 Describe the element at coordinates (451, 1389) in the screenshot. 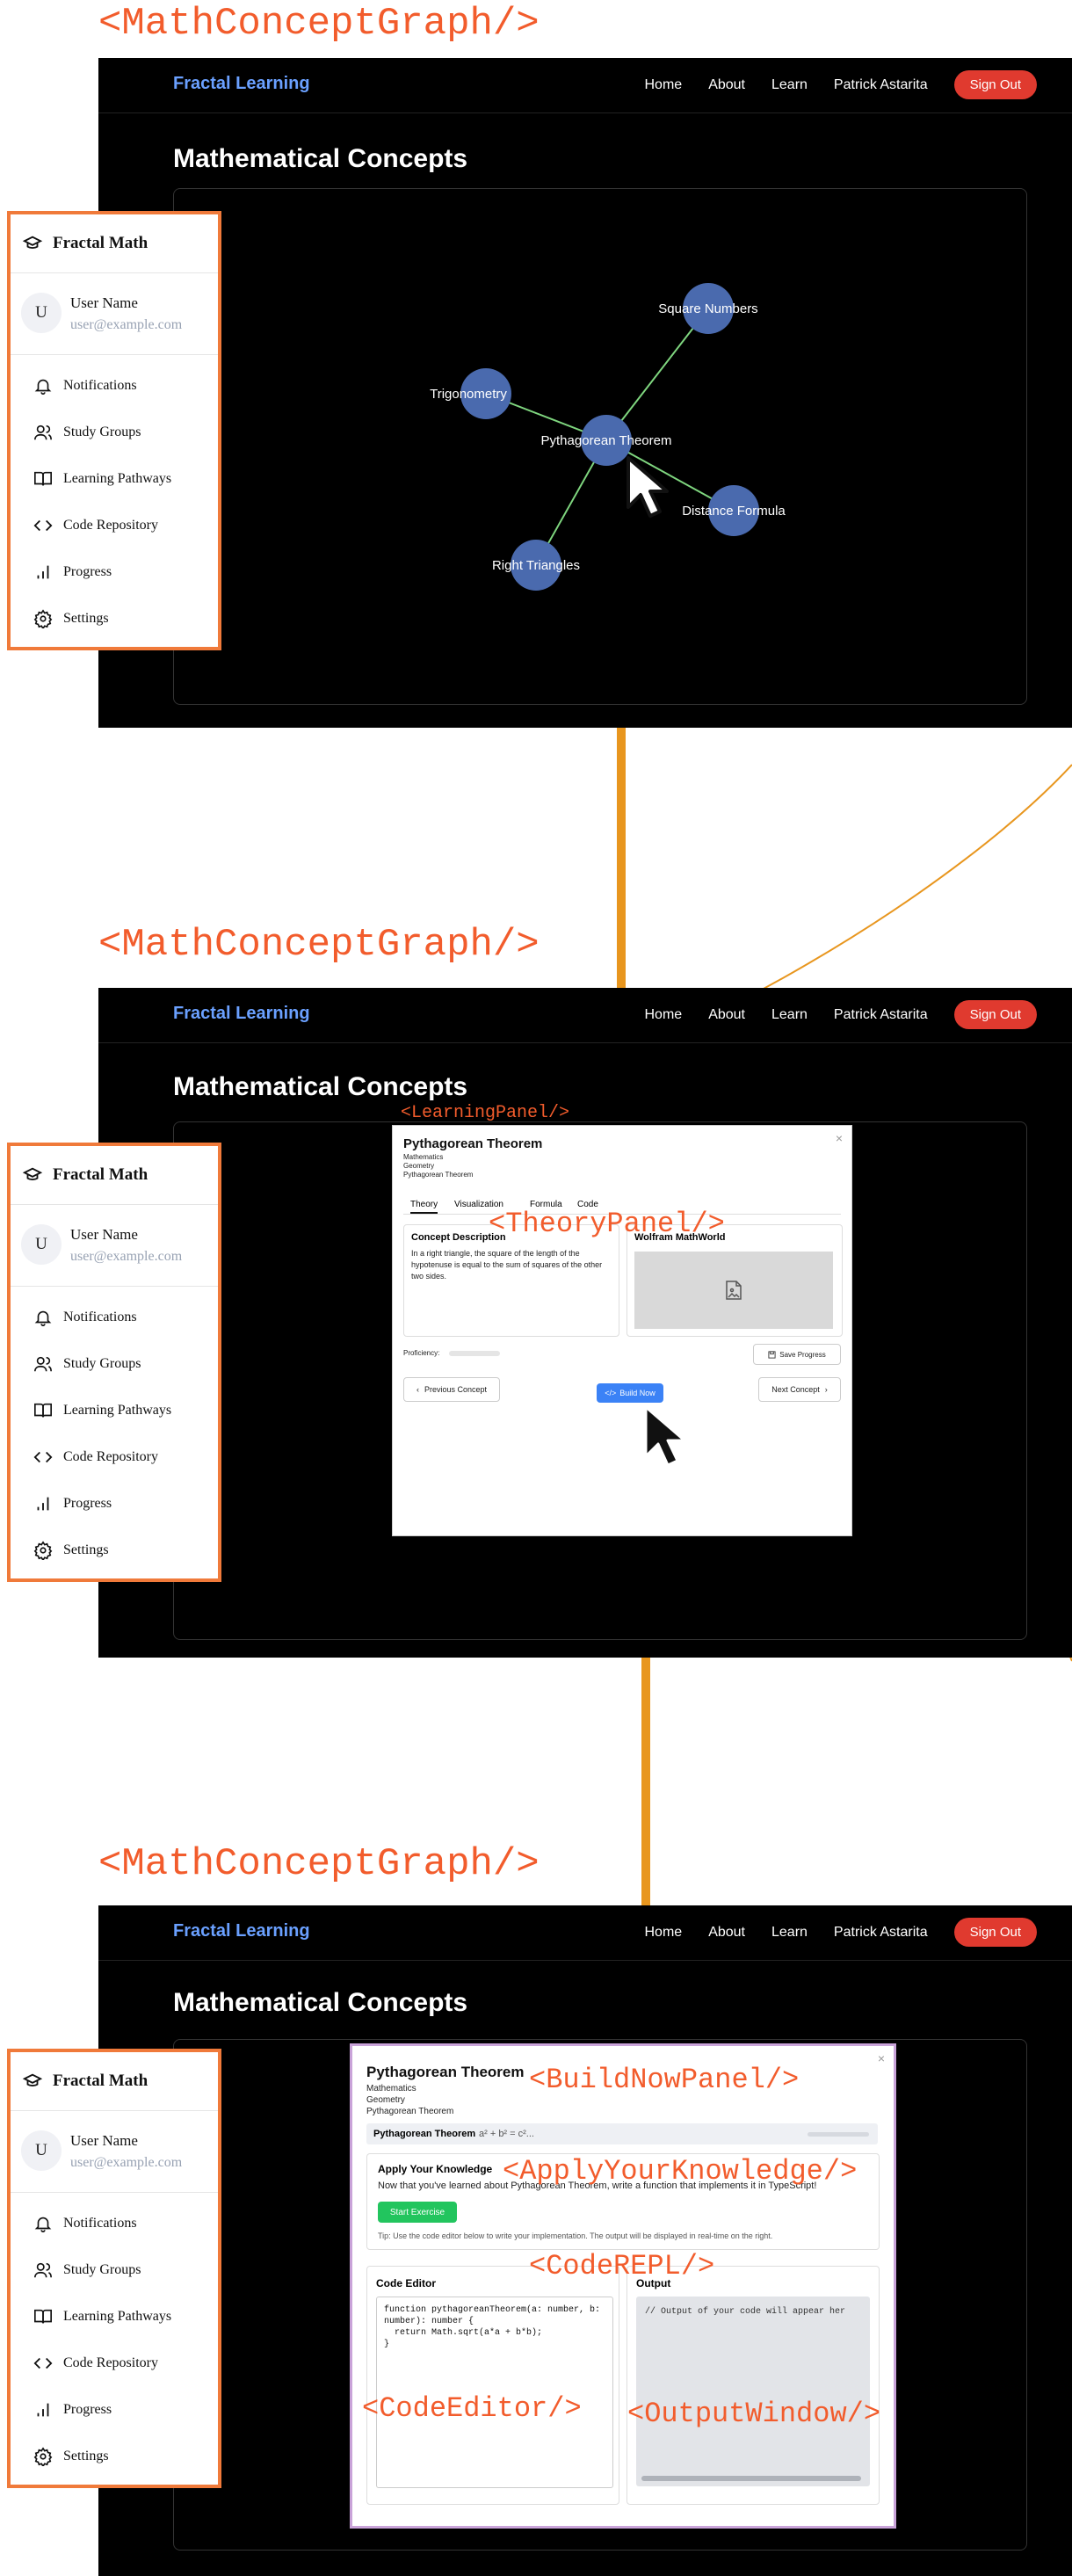

I see `previous-concept-button: ‹ Previous Concept` at that location.